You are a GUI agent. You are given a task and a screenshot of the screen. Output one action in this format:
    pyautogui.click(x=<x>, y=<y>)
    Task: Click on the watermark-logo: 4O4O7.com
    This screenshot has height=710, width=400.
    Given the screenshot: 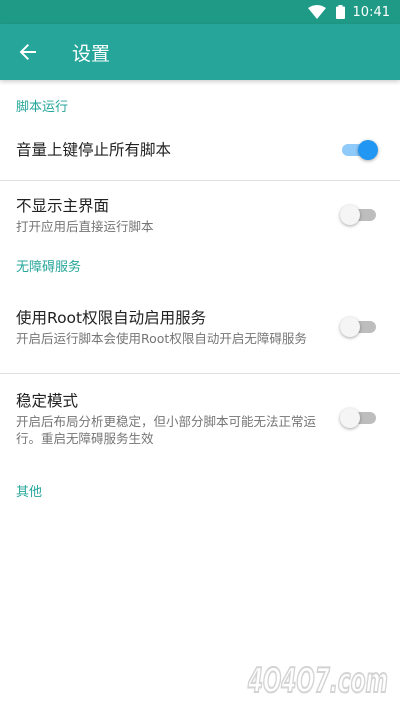 What is the action you would take?
    pyautogui.click(x=317, y=681)
    